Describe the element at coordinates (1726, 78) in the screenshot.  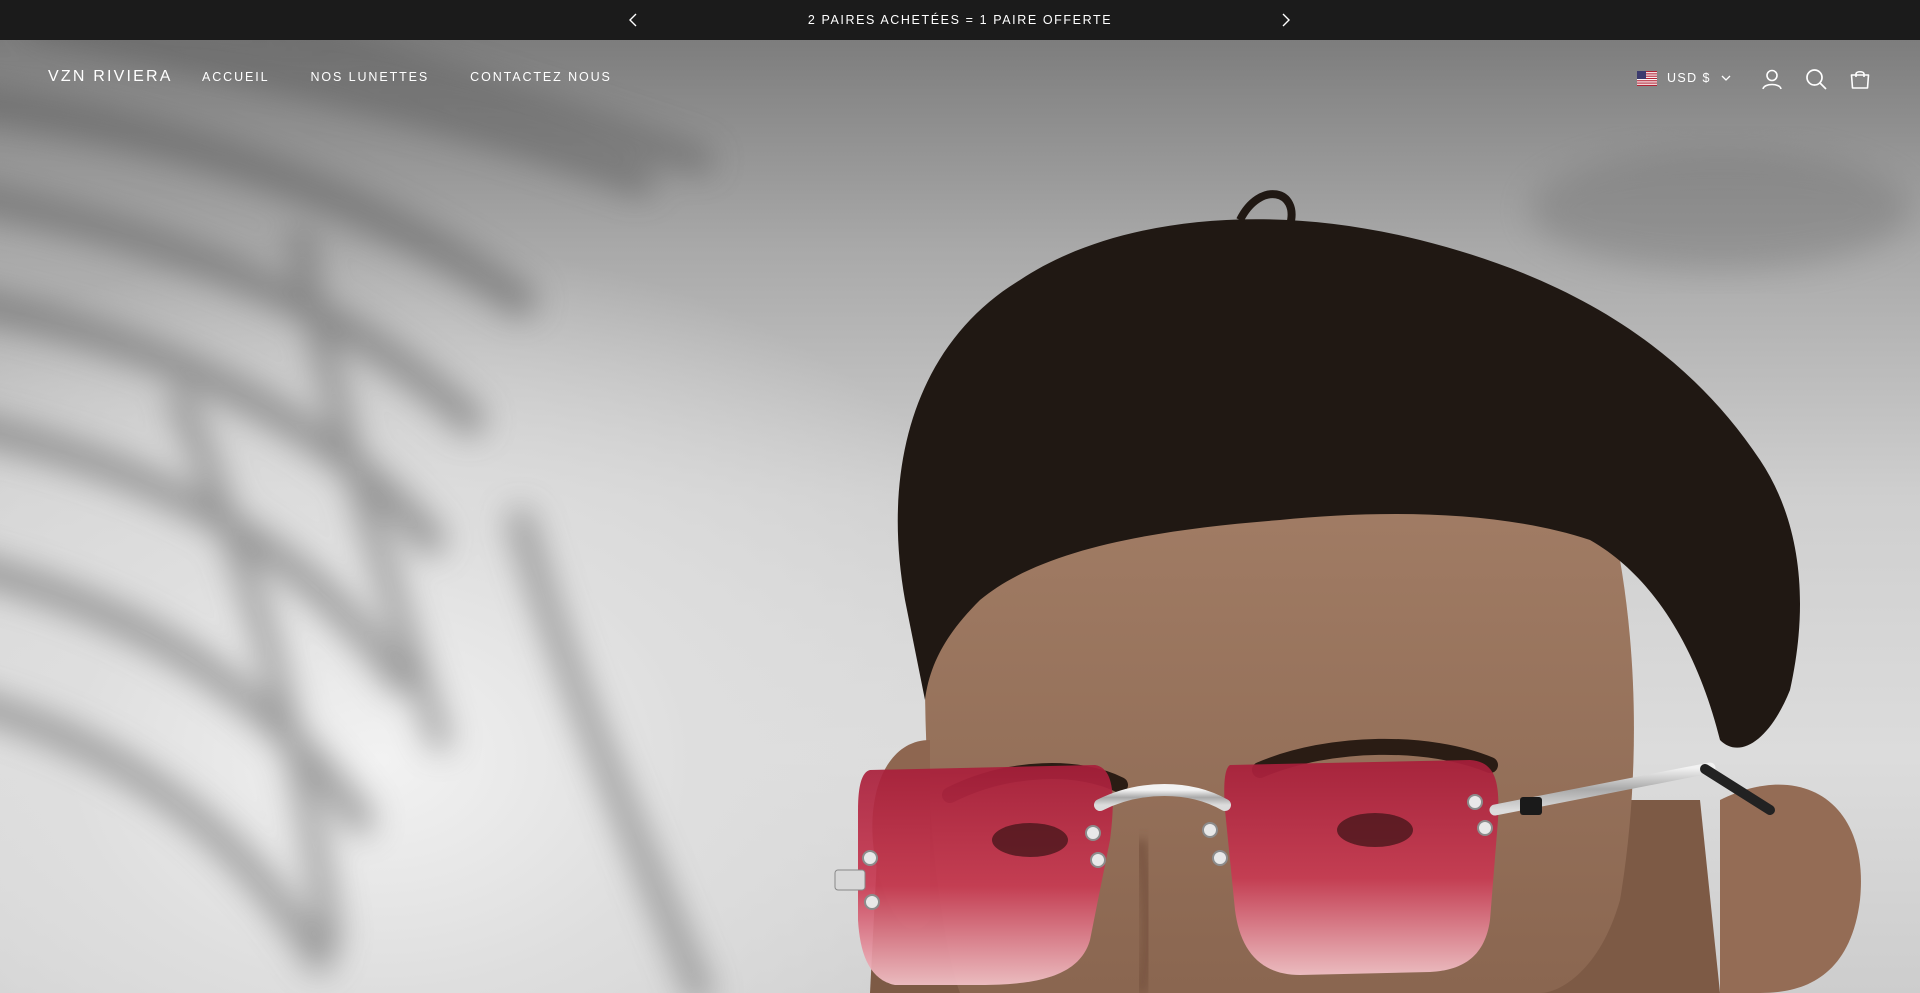
I see `chevron-down-icon` at that location.